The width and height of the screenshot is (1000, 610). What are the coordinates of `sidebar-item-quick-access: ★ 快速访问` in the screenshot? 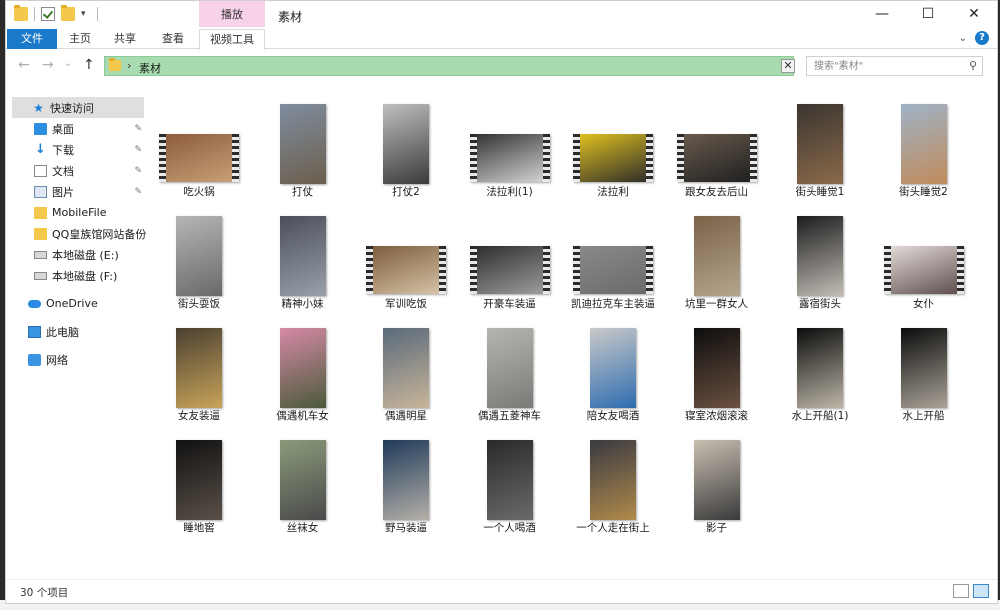 It's located at (78, 107).